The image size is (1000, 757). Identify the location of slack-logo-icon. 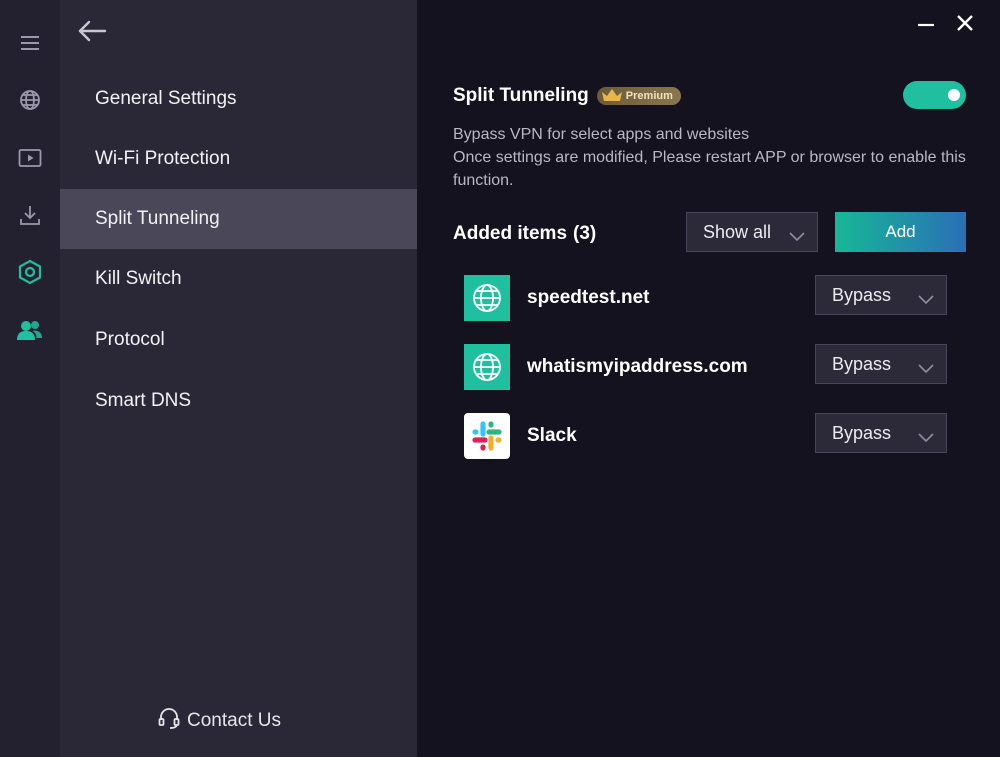
(487, 436).